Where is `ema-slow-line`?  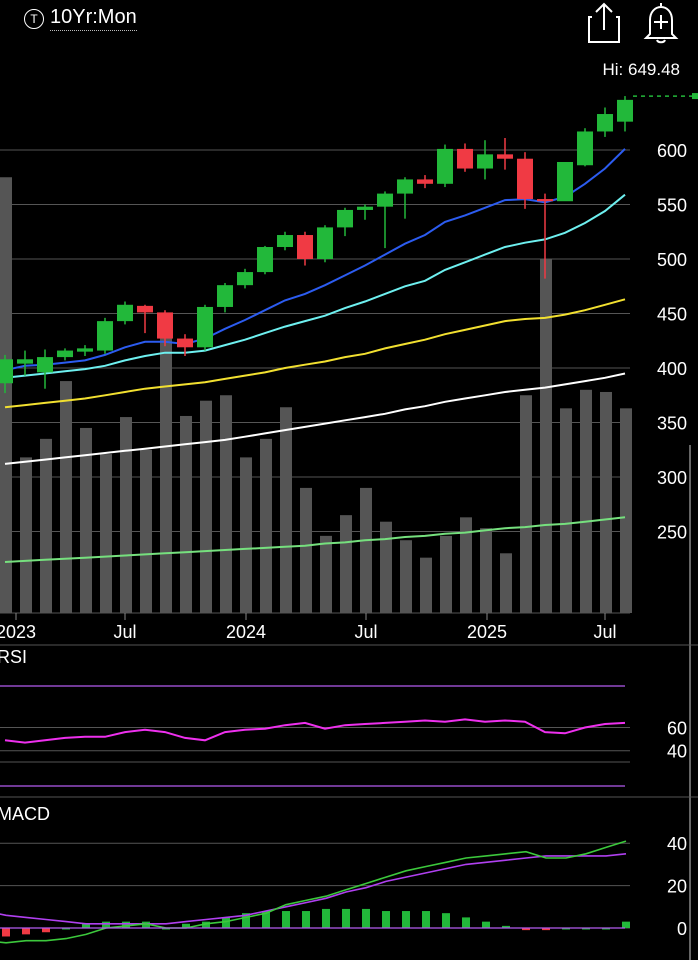 ema-slow-line is located at coordinates (315, 353).